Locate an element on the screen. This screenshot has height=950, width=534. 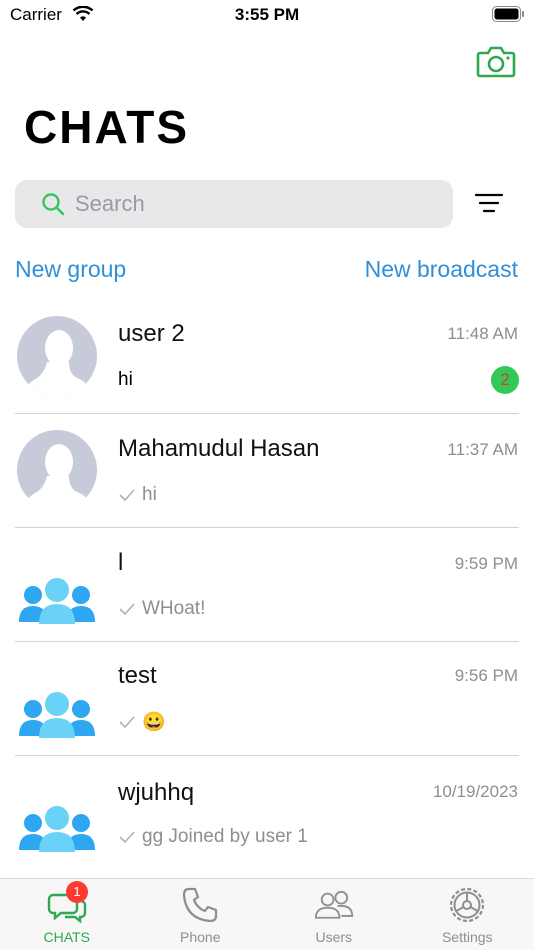
chat-preview: gg Joined by user 1 is located at coordinates (213, 837).